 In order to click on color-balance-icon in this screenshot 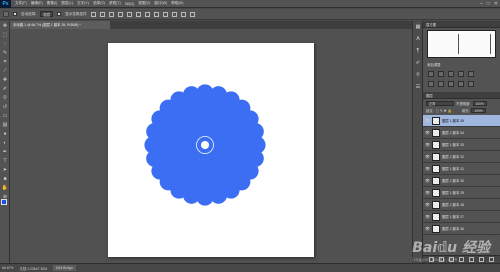, I will do `click(441, 84)`.